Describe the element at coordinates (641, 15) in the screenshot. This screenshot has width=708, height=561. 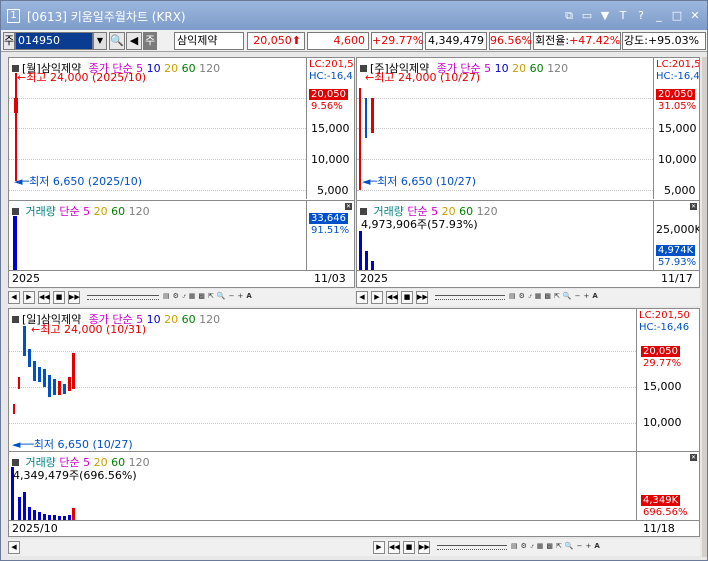
I see `help-icon: ?` at that location.